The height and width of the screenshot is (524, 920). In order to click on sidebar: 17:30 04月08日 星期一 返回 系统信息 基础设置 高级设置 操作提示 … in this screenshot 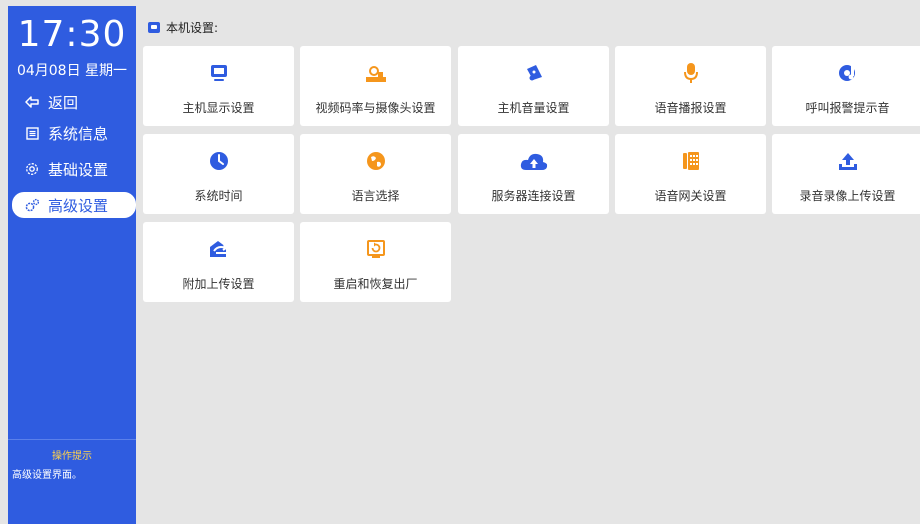, I will do `click(72, 265)`.